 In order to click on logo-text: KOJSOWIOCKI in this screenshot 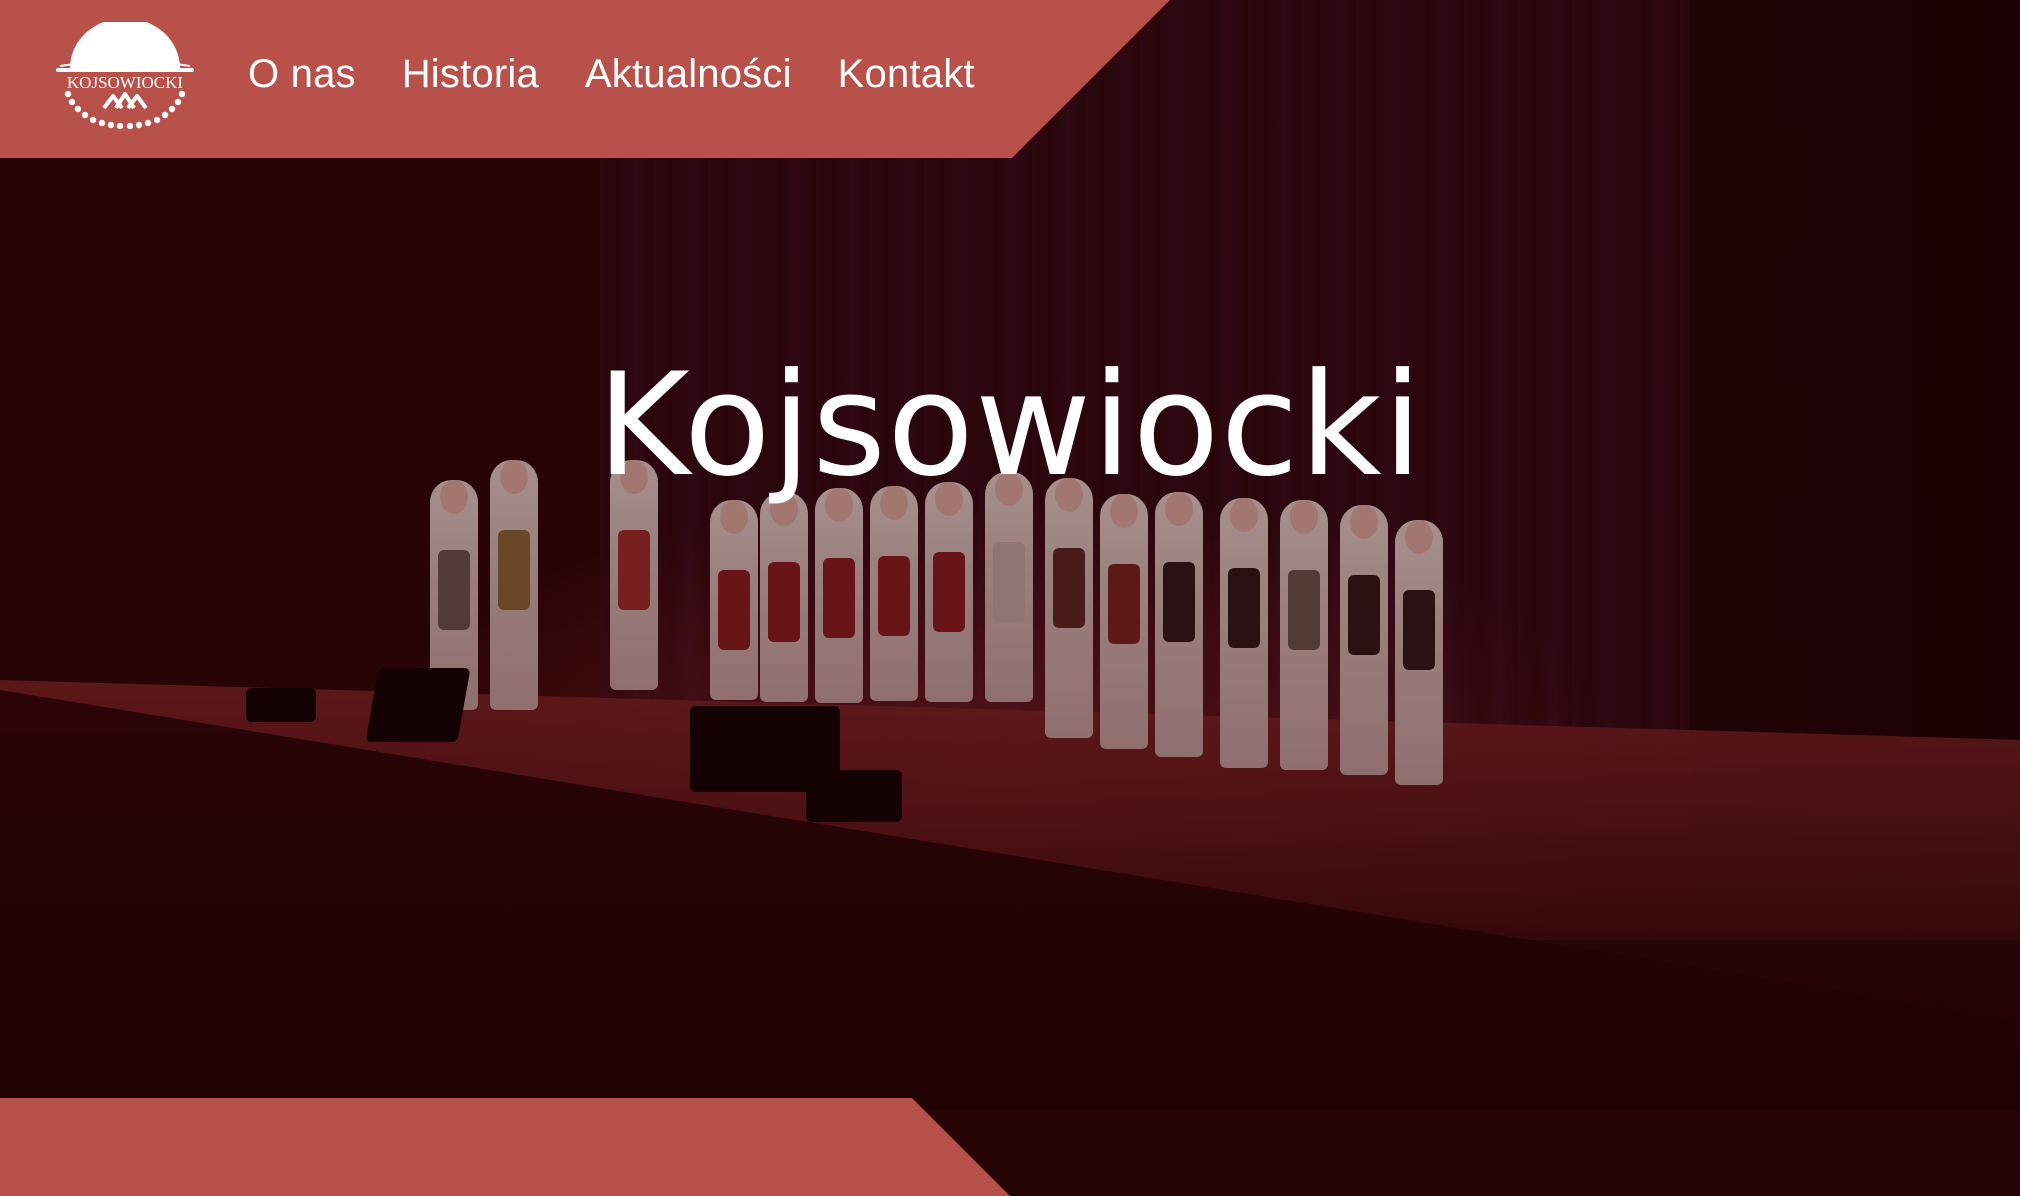, I will do `click(125, 82)`.